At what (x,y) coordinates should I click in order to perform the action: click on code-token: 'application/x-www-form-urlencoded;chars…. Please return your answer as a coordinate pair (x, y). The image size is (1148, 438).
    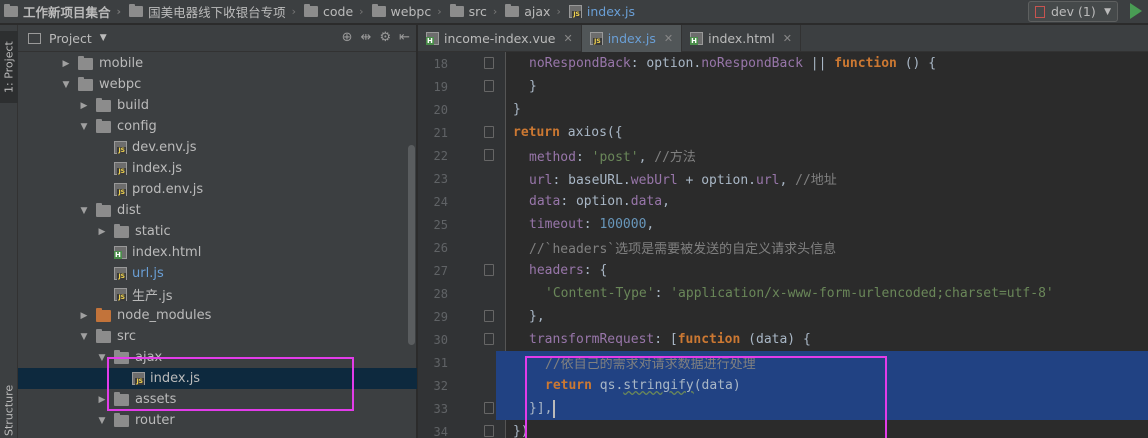
    Looking at the image, I should click on (862, 293).